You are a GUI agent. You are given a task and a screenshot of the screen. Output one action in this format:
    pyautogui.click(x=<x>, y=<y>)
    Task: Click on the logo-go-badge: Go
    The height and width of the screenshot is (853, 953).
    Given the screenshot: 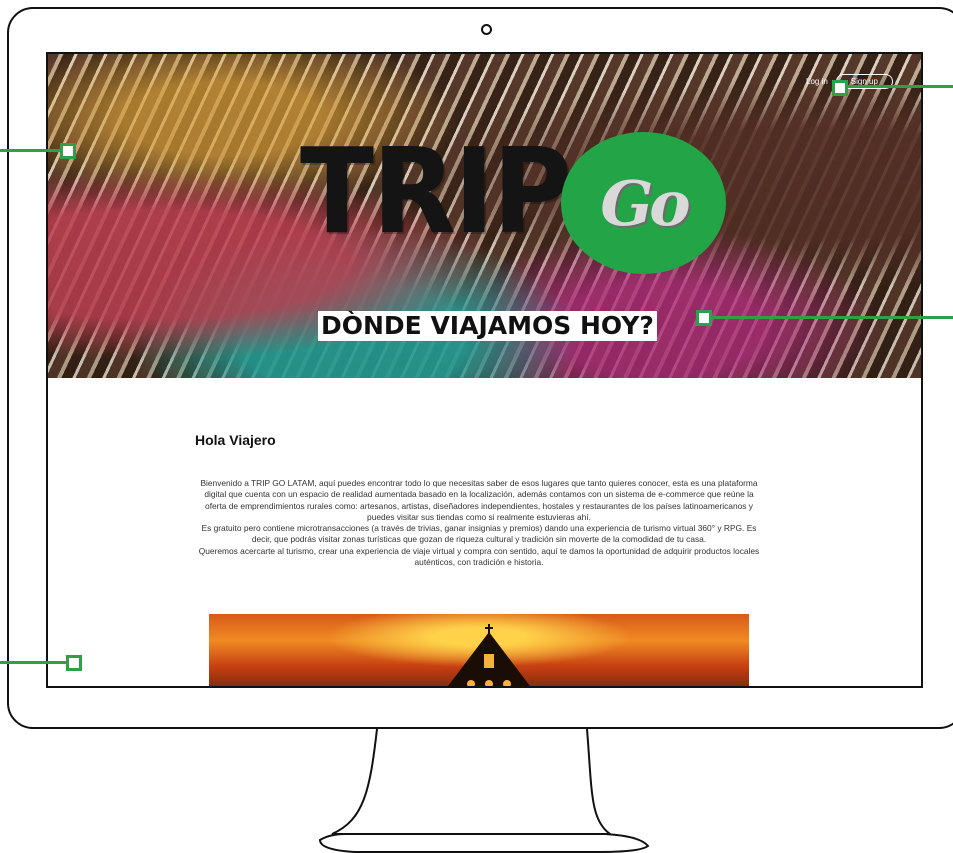 What is the action you would take?
    pyautogui.click(x=643, y=203)
    